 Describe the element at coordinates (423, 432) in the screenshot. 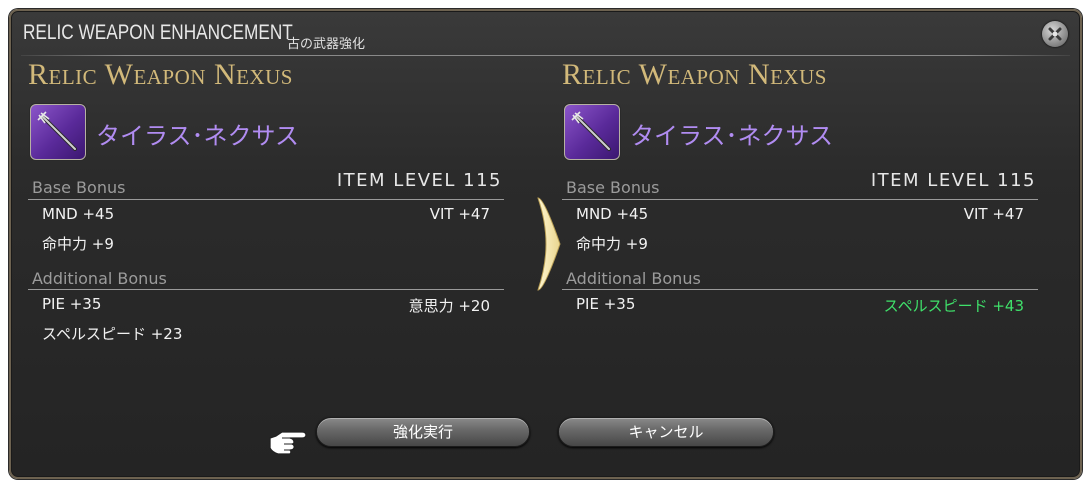

I see `execute-enhancement-button: 強化実行` at that location.